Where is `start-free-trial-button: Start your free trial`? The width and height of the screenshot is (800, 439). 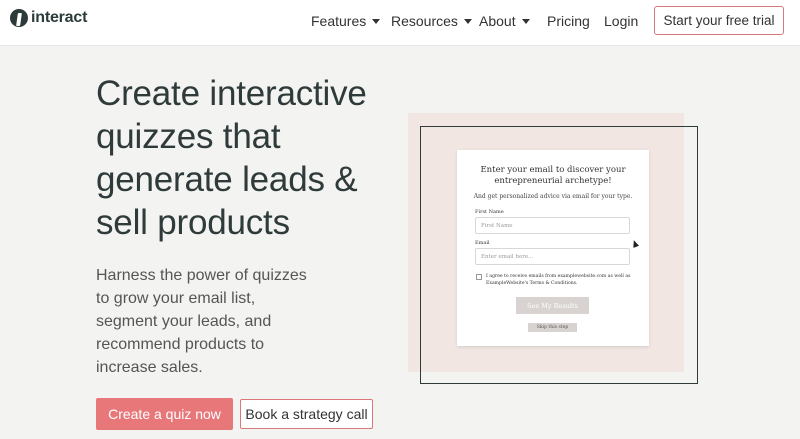 start-free-trial-button: Start your free trial is located at coordinates (719, 20).